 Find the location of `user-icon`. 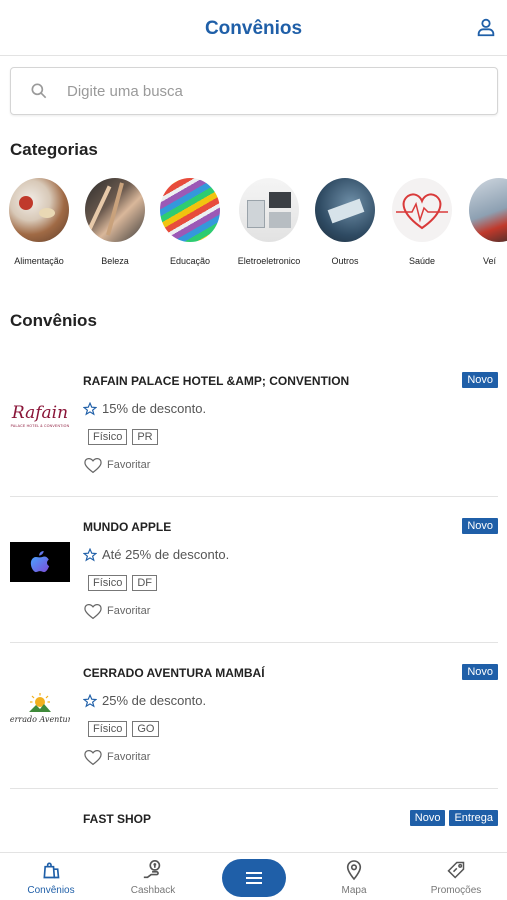

user-icon is located at coordinates (486, 27).